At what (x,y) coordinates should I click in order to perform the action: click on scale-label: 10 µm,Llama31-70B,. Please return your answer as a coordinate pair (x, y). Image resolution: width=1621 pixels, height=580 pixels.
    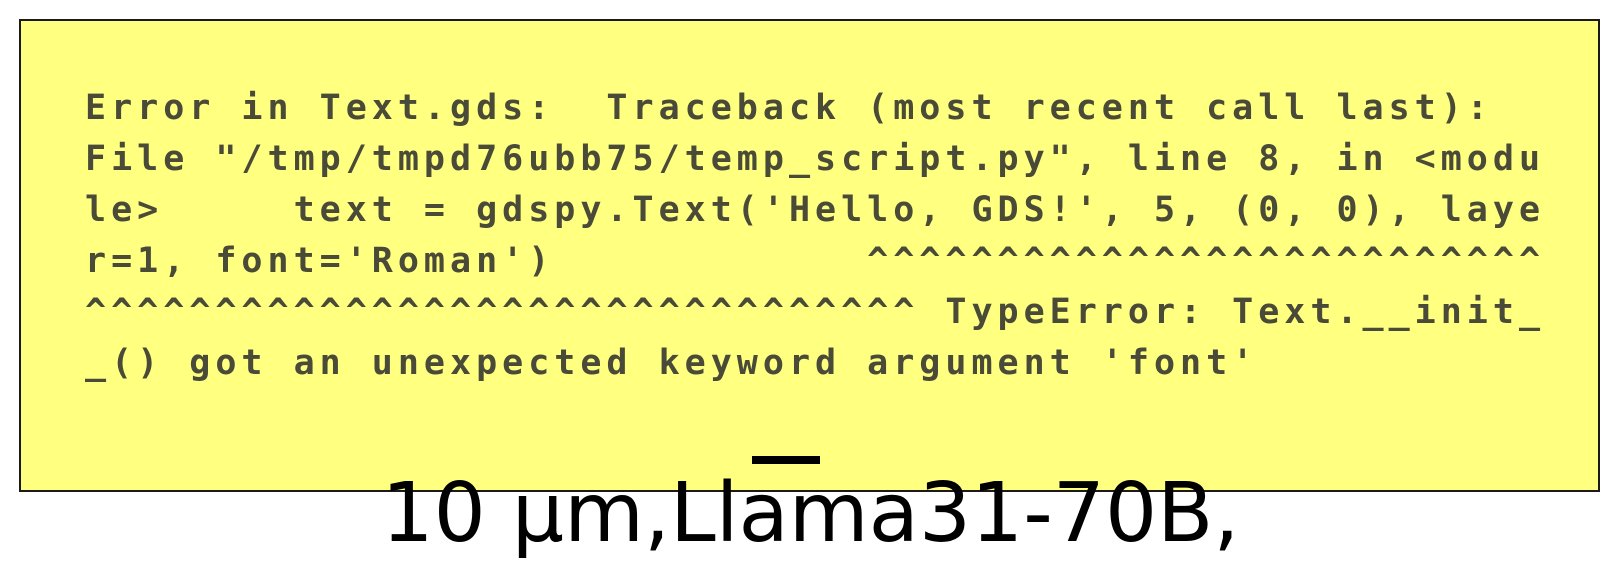
    Looking at the image, I should click on (810, 513).